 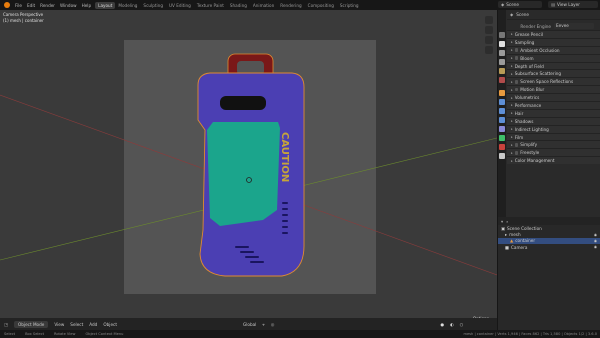 I want to click on tab-scripting: Scripting, so click(x=349, y=5).